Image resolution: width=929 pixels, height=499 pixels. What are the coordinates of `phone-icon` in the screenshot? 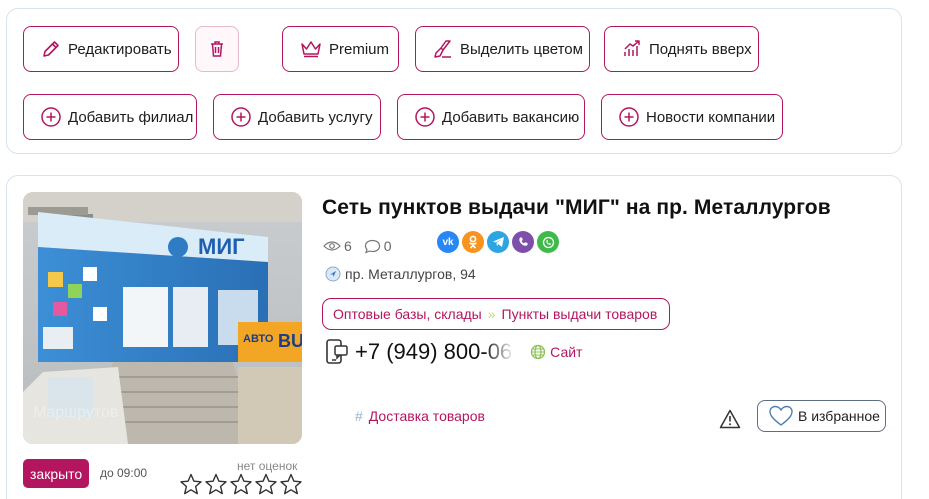 It's located at (337, 351).